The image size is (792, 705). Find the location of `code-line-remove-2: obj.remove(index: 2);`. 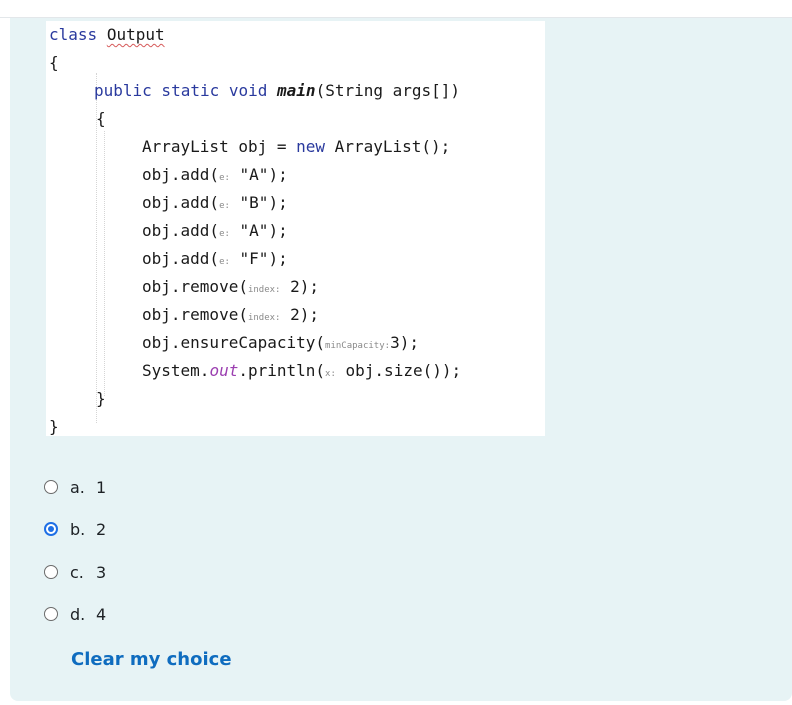

code-line-remove-2: obj.remove(index: 2); is located at coordinates (230, 315).